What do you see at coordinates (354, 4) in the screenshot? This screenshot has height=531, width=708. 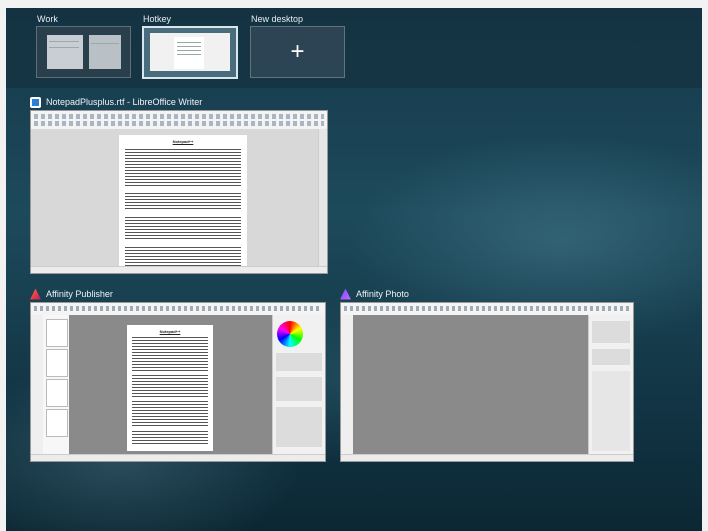 I see `frame-top` at bounding box center [354, 4].